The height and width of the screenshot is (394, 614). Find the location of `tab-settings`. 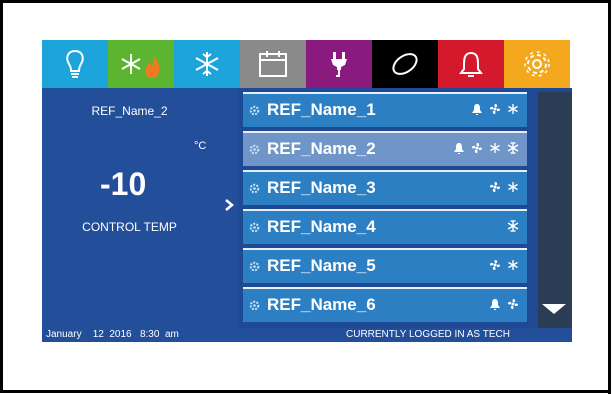

tab-settings is located at coordinates (537, 64).